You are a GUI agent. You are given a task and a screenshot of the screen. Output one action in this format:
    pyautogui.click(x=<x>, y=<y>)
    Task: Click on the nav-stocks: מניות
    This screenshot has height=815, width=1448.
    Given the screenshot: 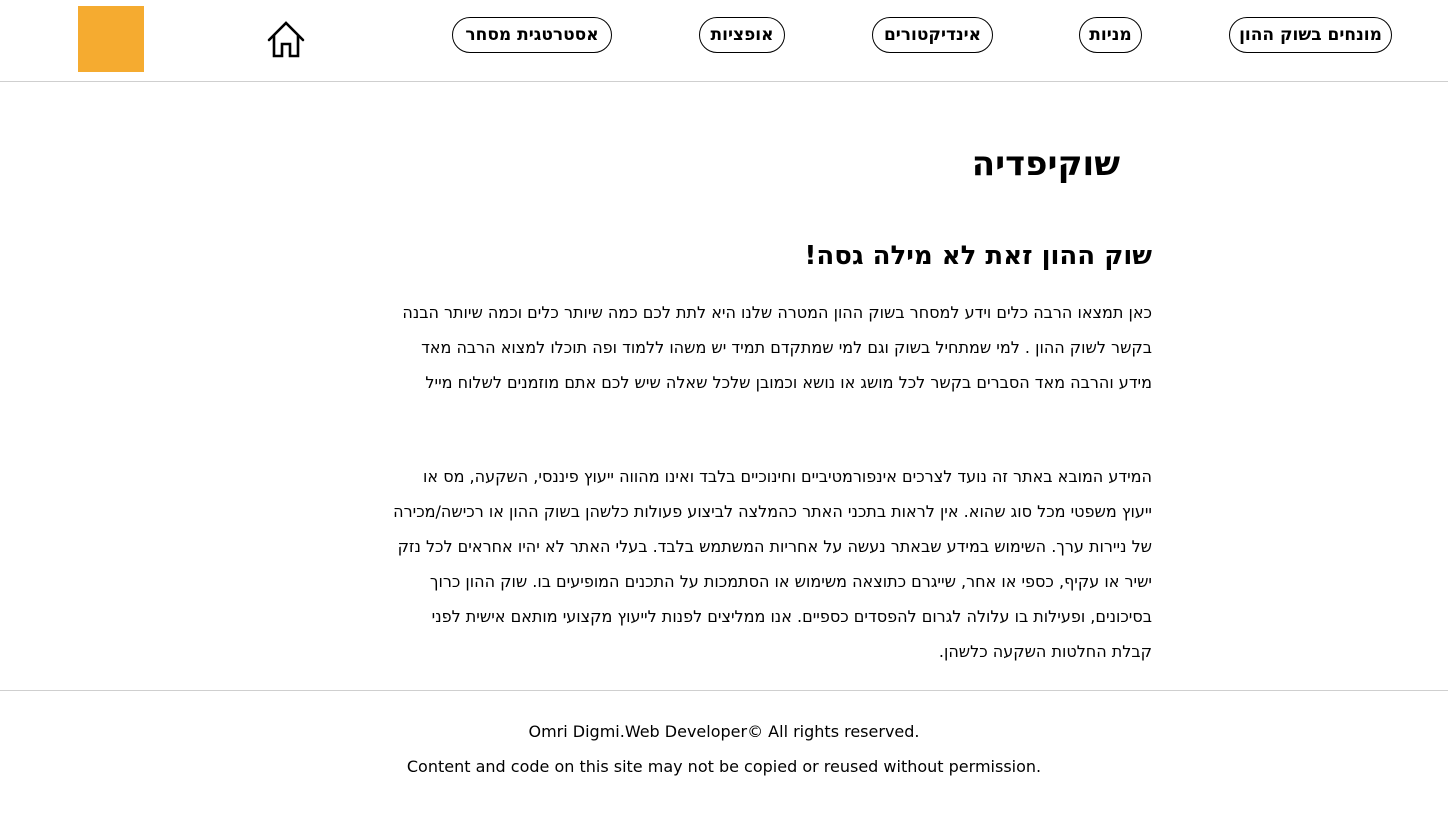 What is the action you would take?
    pyautogui.click(x=1110, y=35)
    